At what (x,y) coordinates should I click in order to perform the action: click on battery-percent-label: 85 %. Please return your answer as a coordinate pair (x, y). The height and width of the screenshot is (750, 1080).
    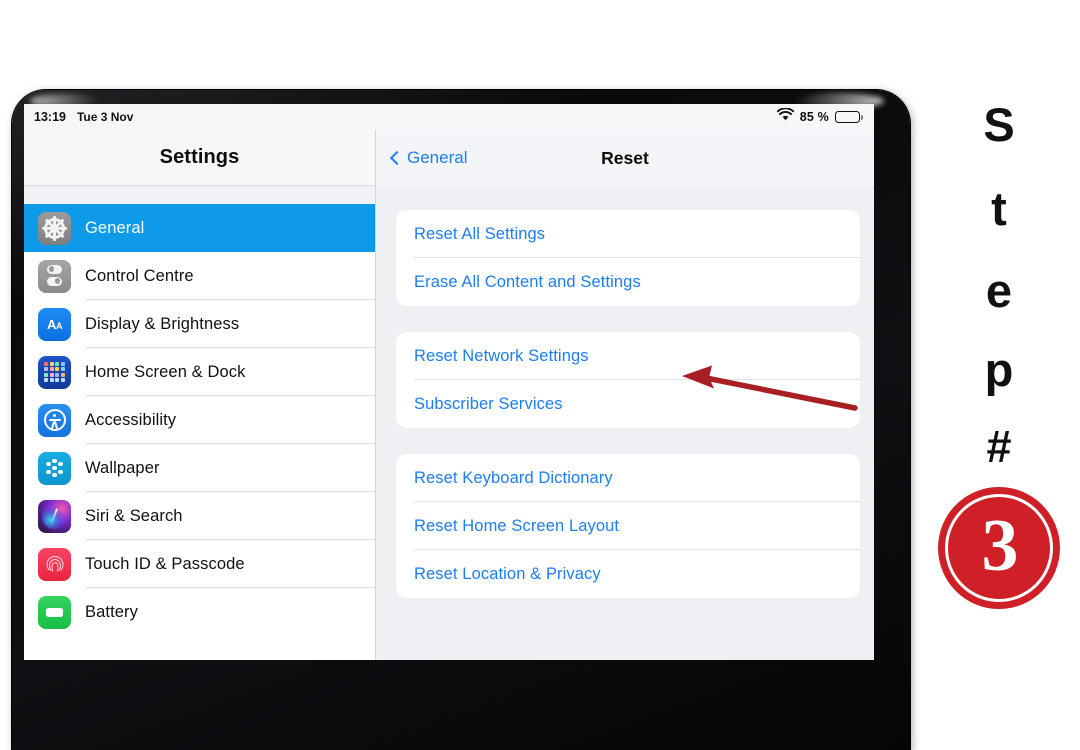
    Looking at the image, I should click on (814, 117).